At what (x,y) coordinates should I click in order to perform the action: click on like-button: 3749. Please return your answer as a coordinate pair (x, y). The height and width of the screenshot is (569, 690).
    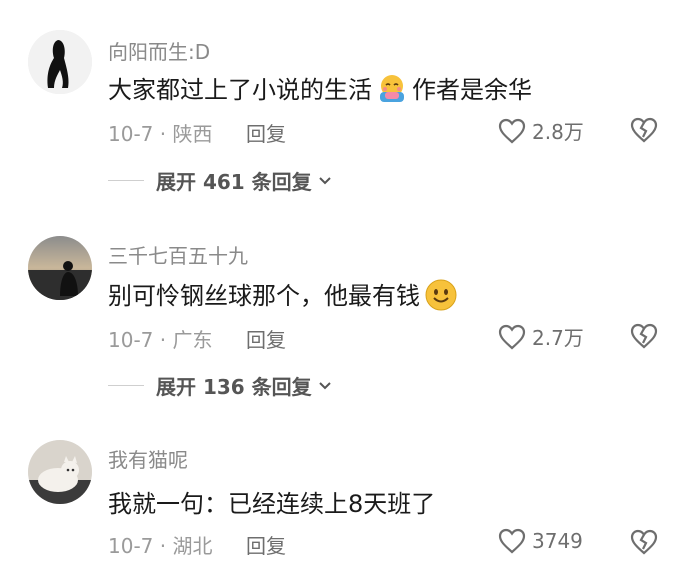
    Looking at the image, I should click on (540, 541).